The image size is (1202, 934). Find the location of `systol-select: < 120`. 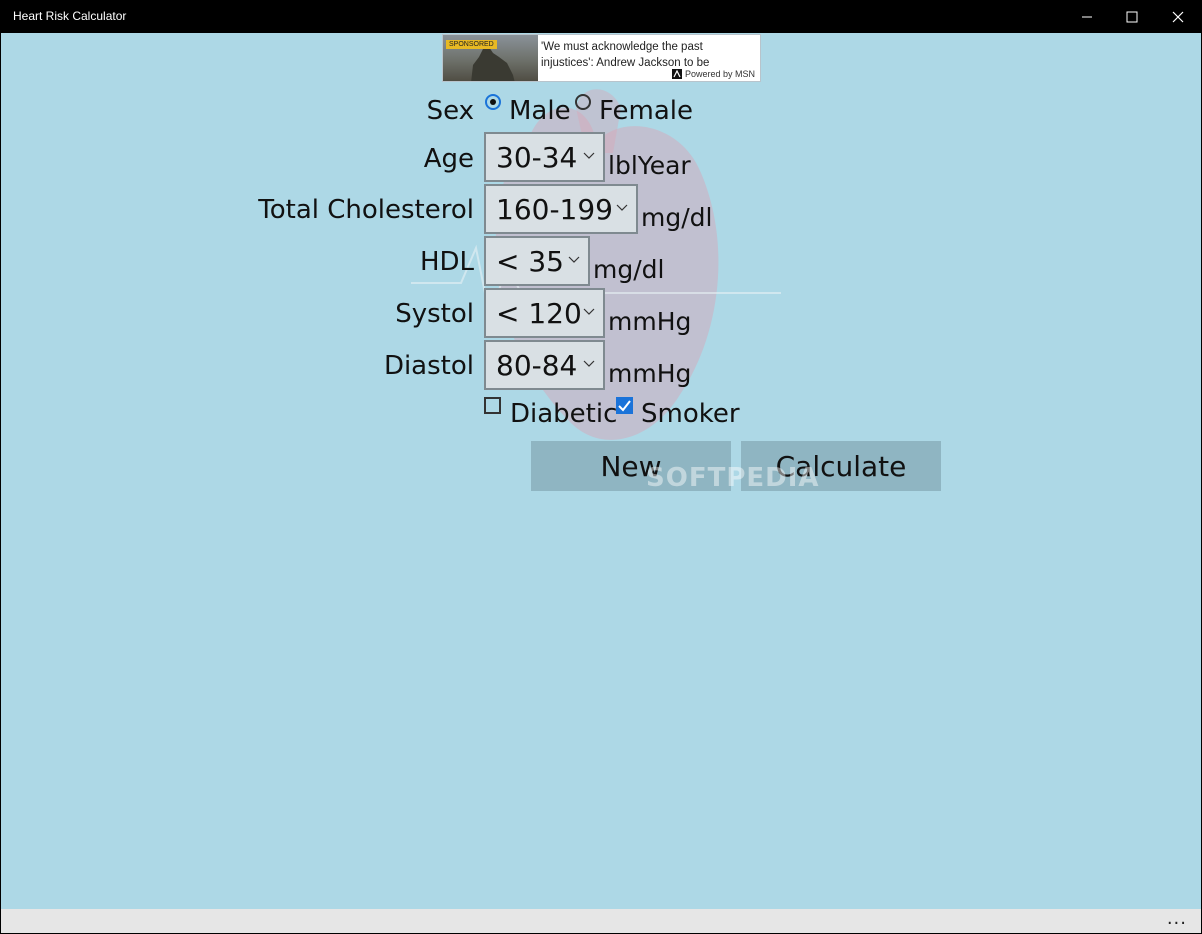

systol-select: < 120 is located at coordinates (544, 313).